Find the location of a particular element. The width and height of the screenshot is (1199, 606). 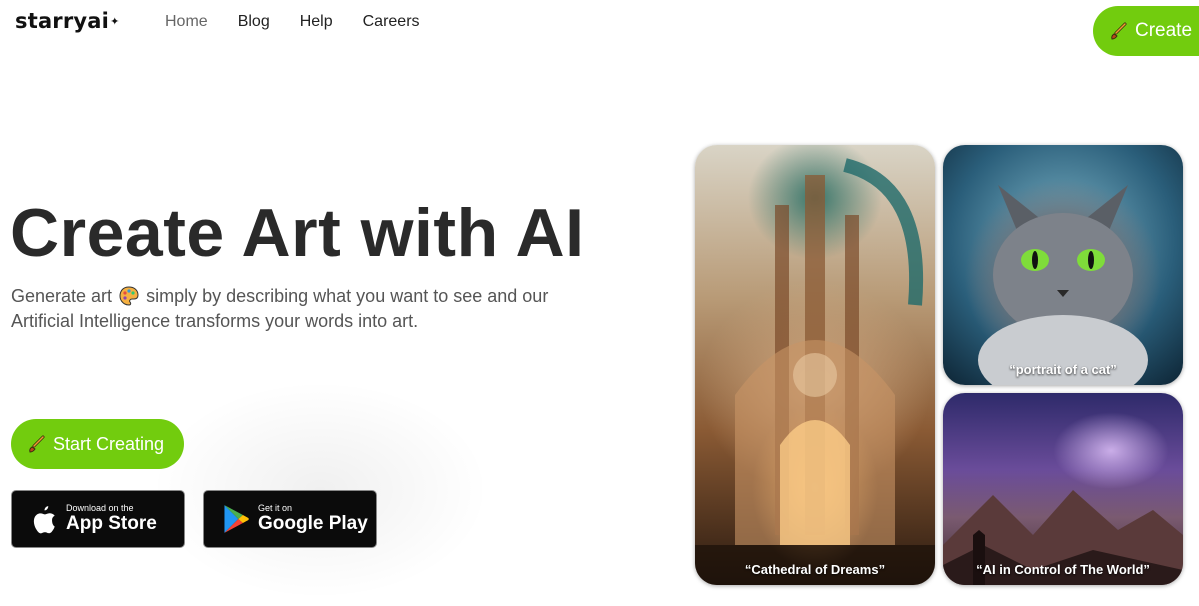

create-button-label: Create is located at coordinates (1164, 30).